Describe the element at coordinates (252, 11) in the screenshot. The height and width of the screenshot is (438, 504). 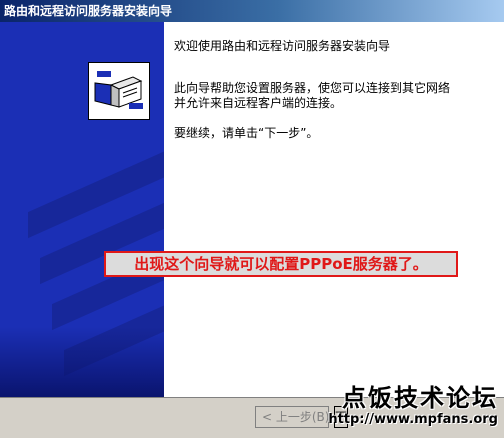
I see `window-title: 路由和远程访问服务器安装向导` at that location.